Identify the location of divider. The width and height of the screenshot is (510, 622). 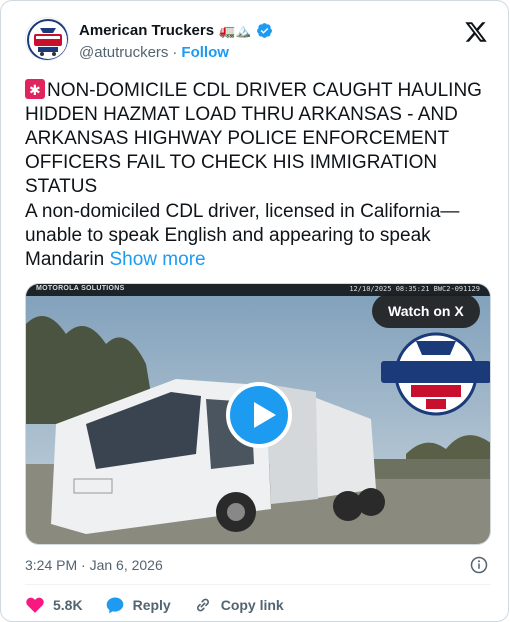
(258, 584).